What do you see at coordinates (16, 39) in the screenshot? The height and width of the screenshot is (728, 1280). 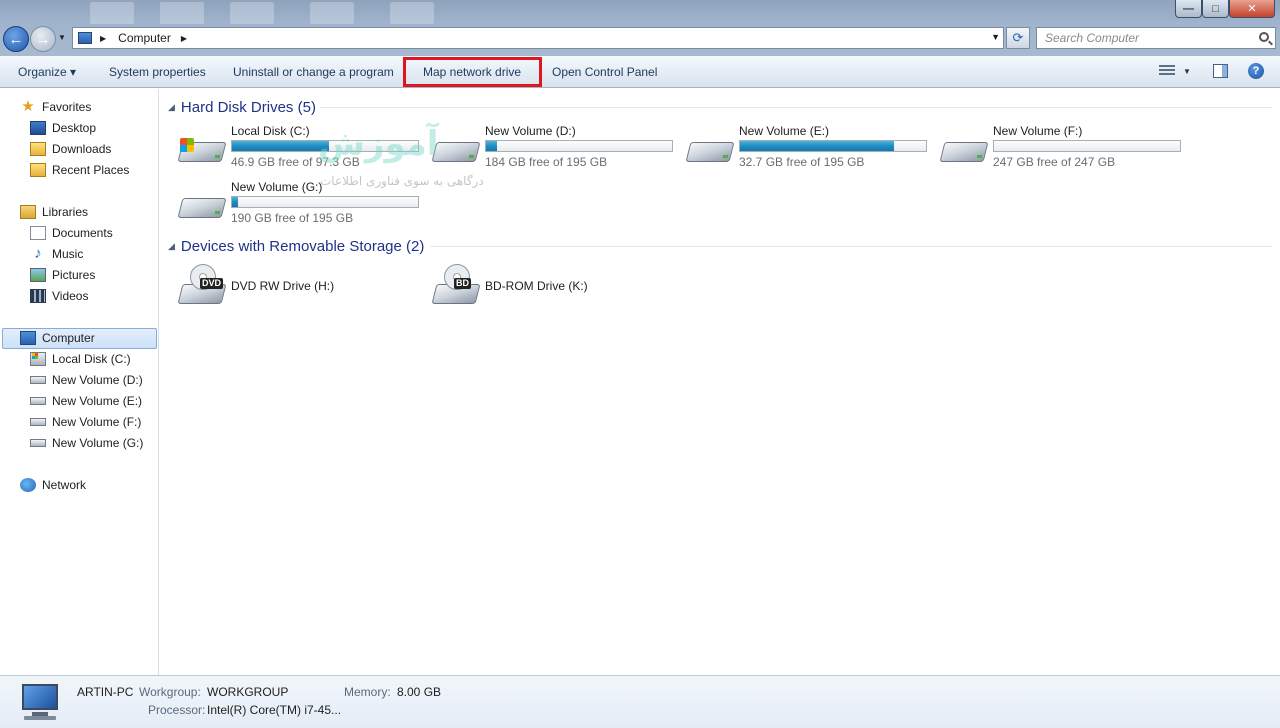 I see `back-button: ←` at bounding box center [16, 39].